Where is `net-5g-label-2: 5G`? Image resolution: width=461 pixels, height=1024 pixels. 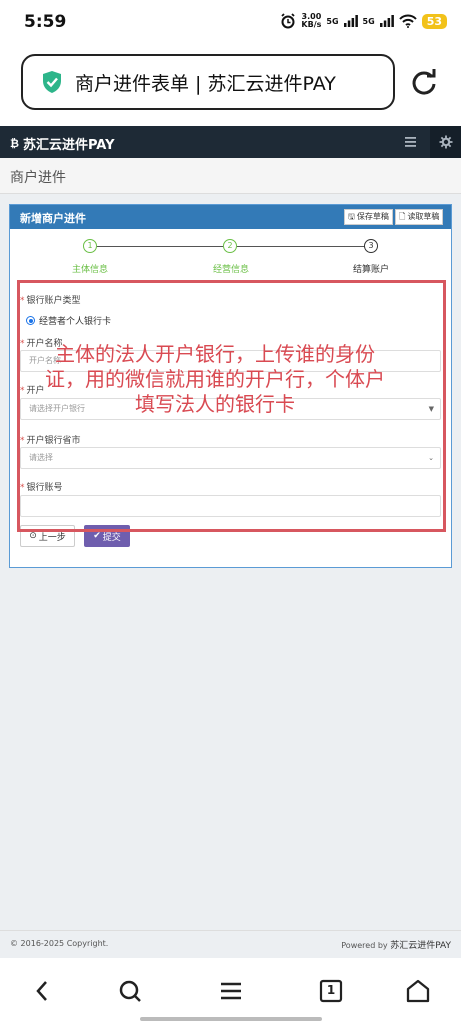
net-5g-label-2: 5G is located at coordinates (368, 21).